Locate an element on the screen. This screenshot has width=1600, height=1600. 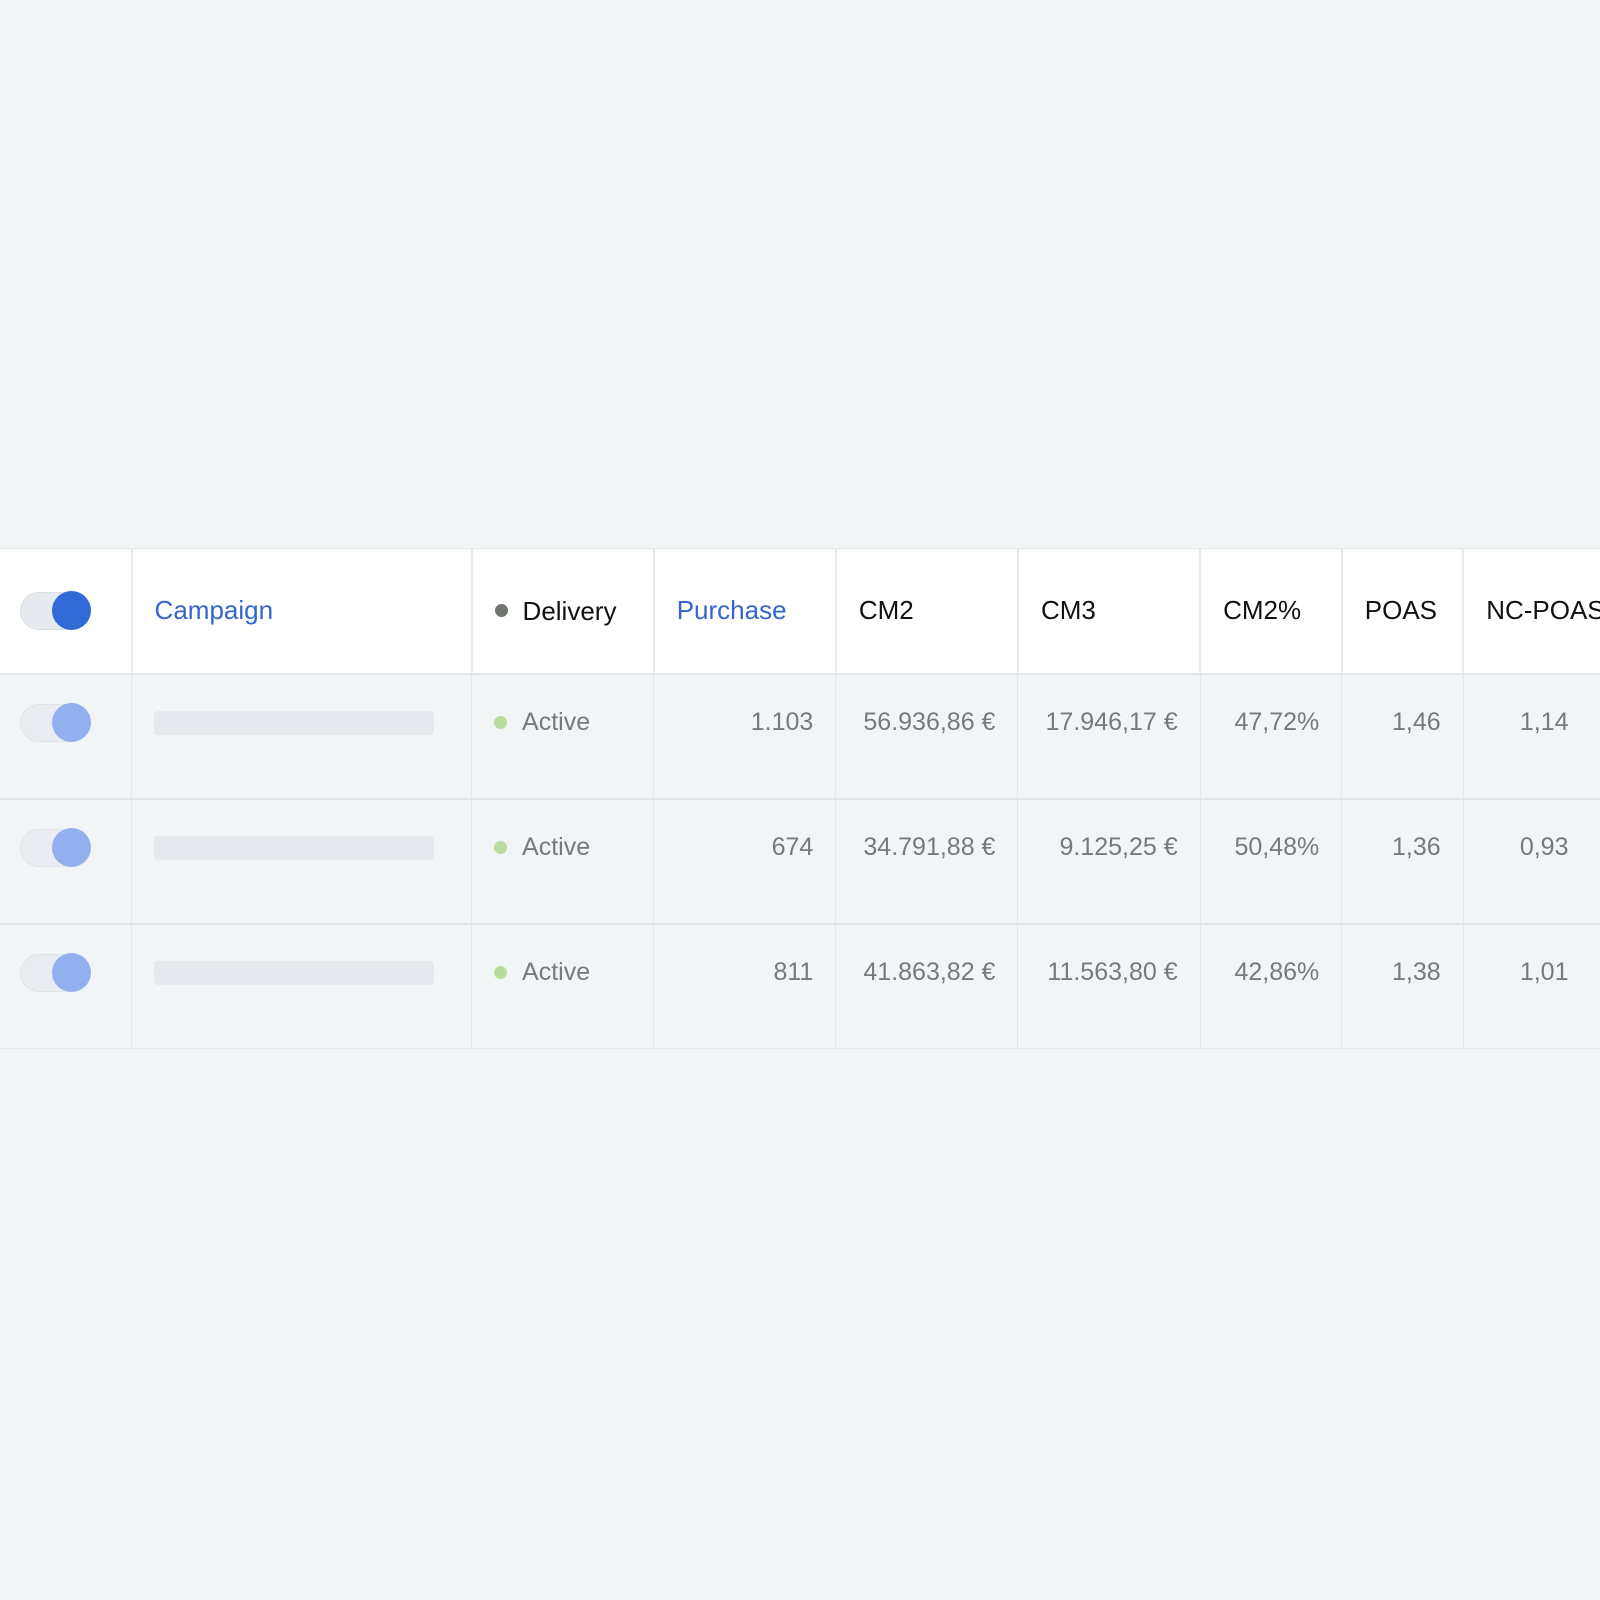
purchase-value: 1.103 is located at coordinates (782, 722).